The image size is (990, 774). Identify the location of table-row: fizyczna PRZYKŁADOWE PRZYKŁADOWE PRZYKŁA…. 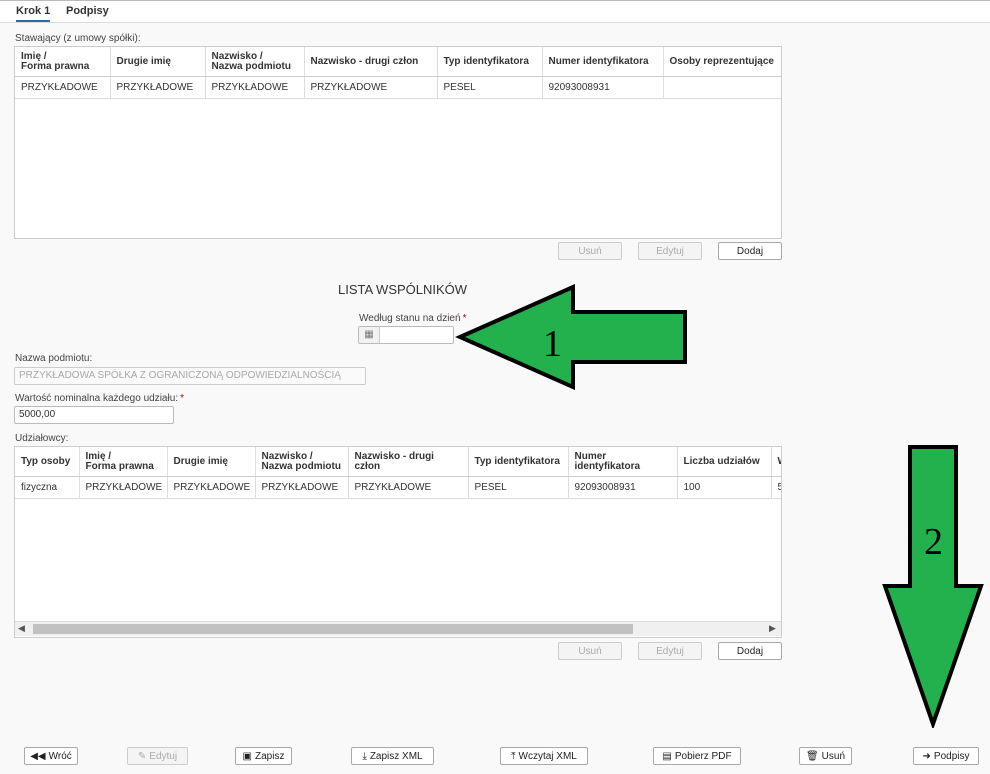
(398, 487).